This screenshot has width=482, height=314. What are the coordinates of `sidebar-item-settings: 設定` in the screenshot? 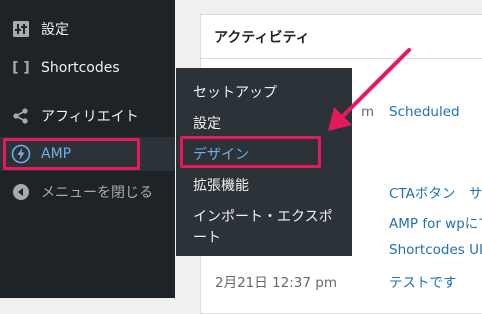 It's located at (87, 29).